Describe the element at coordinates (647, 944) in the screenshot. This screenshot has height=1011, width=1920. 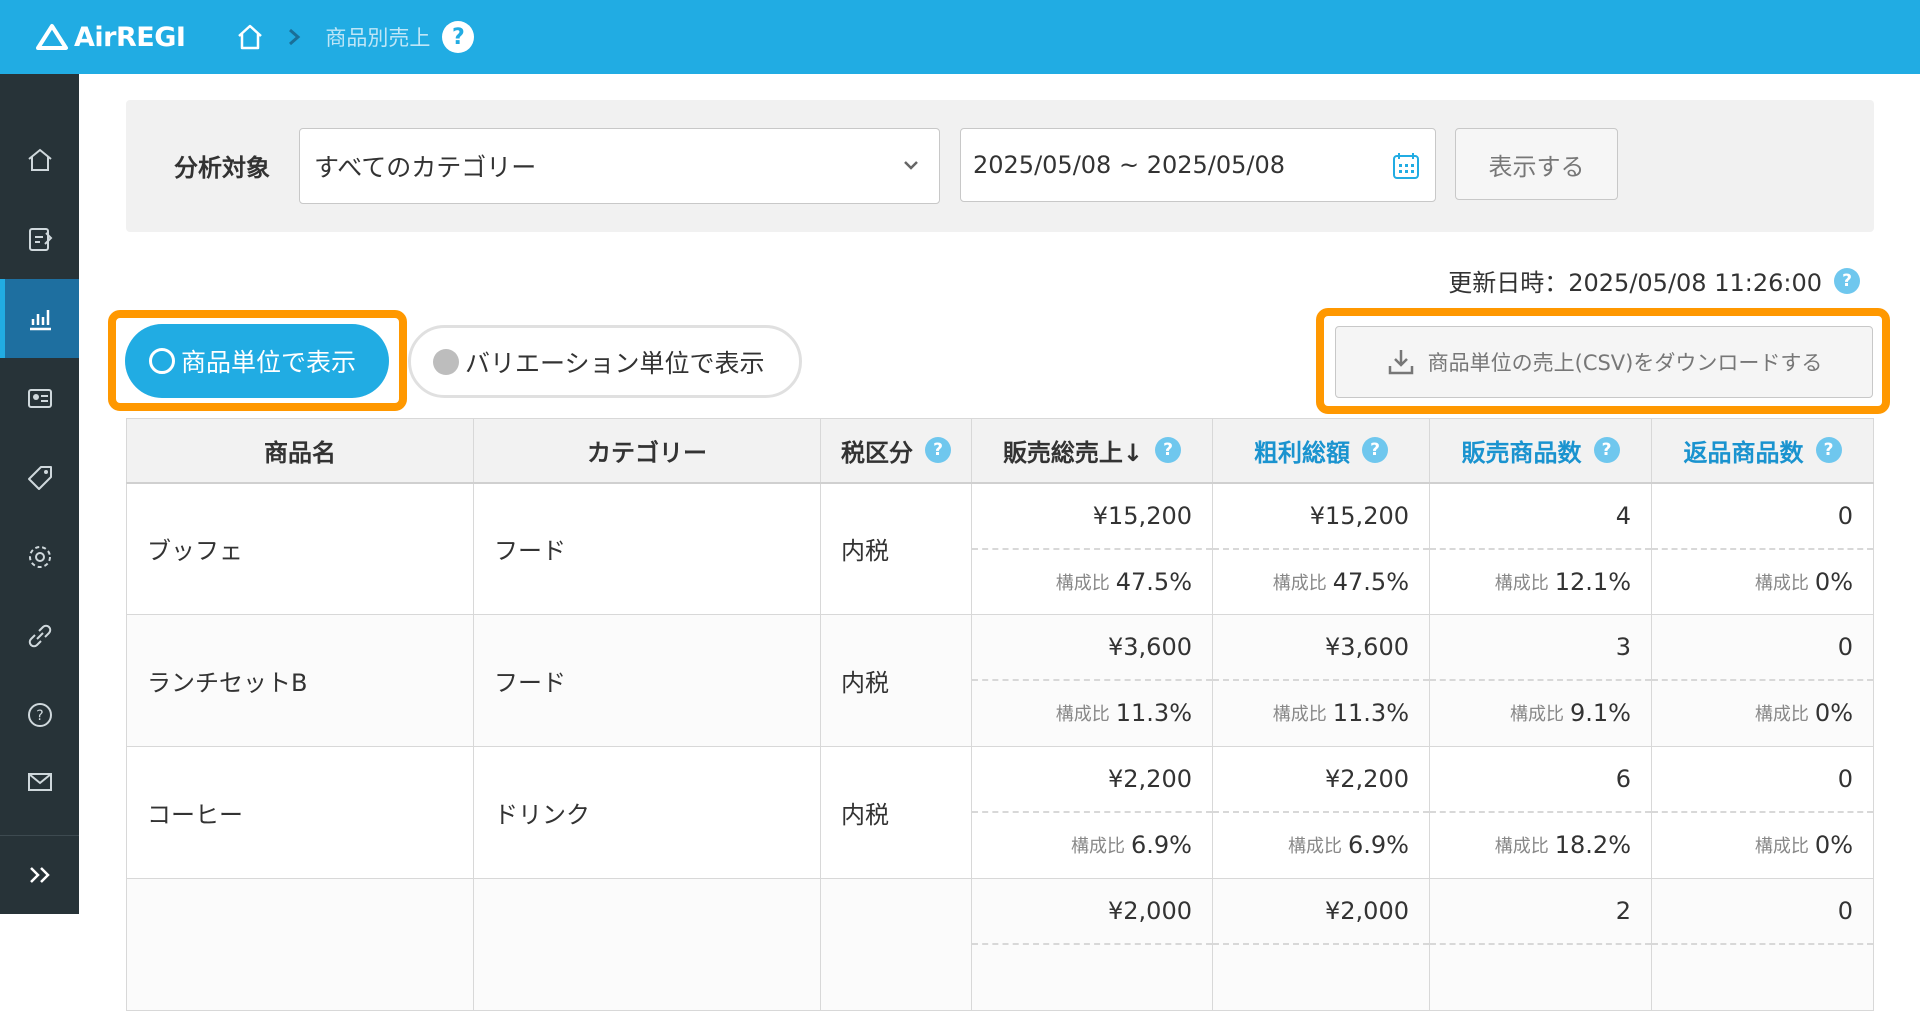
I see `cell-category` at that location.